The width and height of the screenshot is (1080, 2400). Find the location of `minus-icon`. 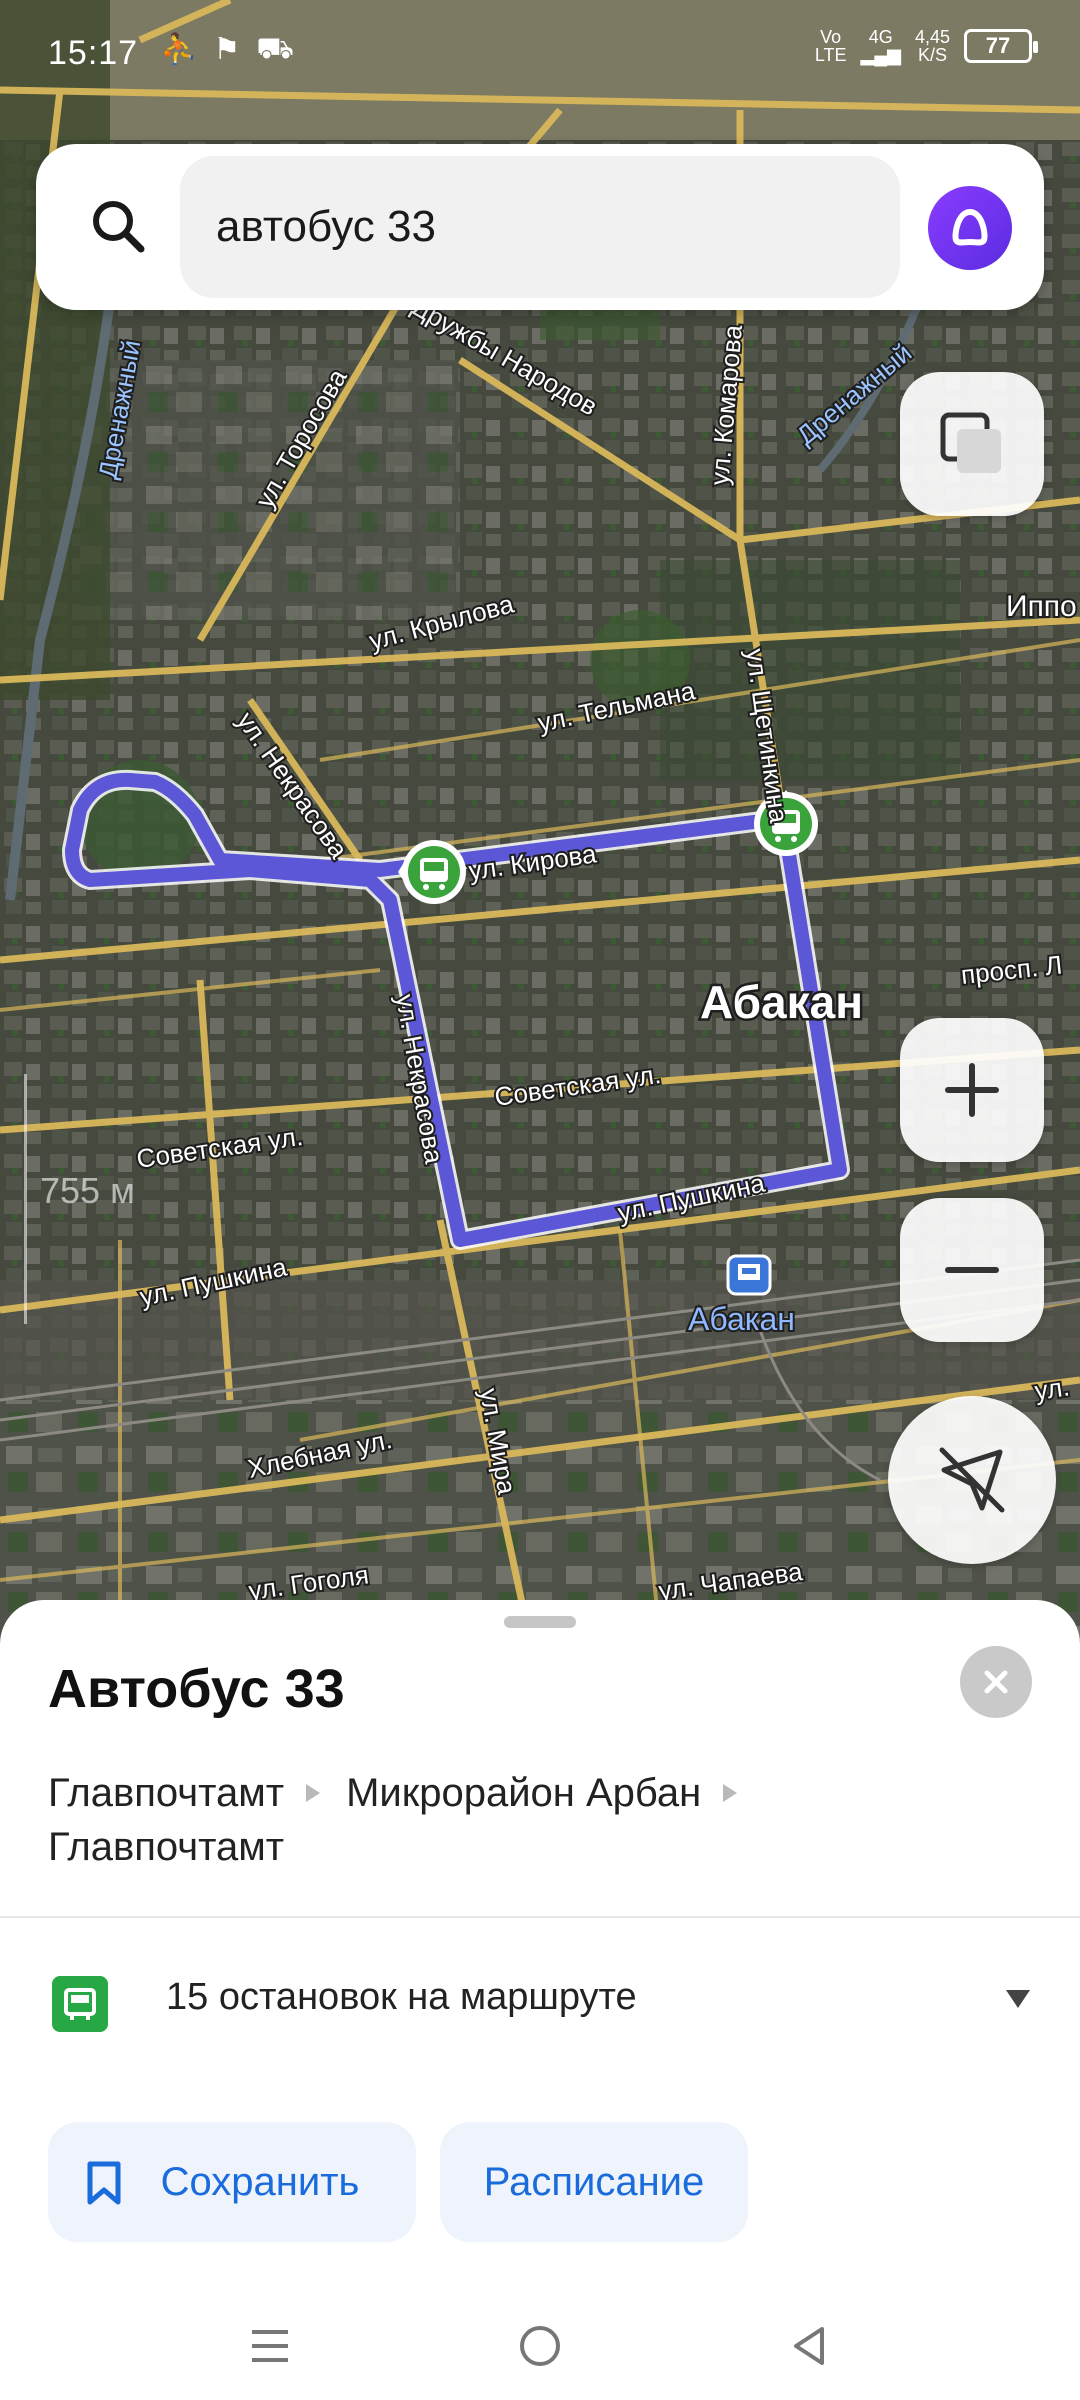

minus-icon is located at coordinates (972, 1270).